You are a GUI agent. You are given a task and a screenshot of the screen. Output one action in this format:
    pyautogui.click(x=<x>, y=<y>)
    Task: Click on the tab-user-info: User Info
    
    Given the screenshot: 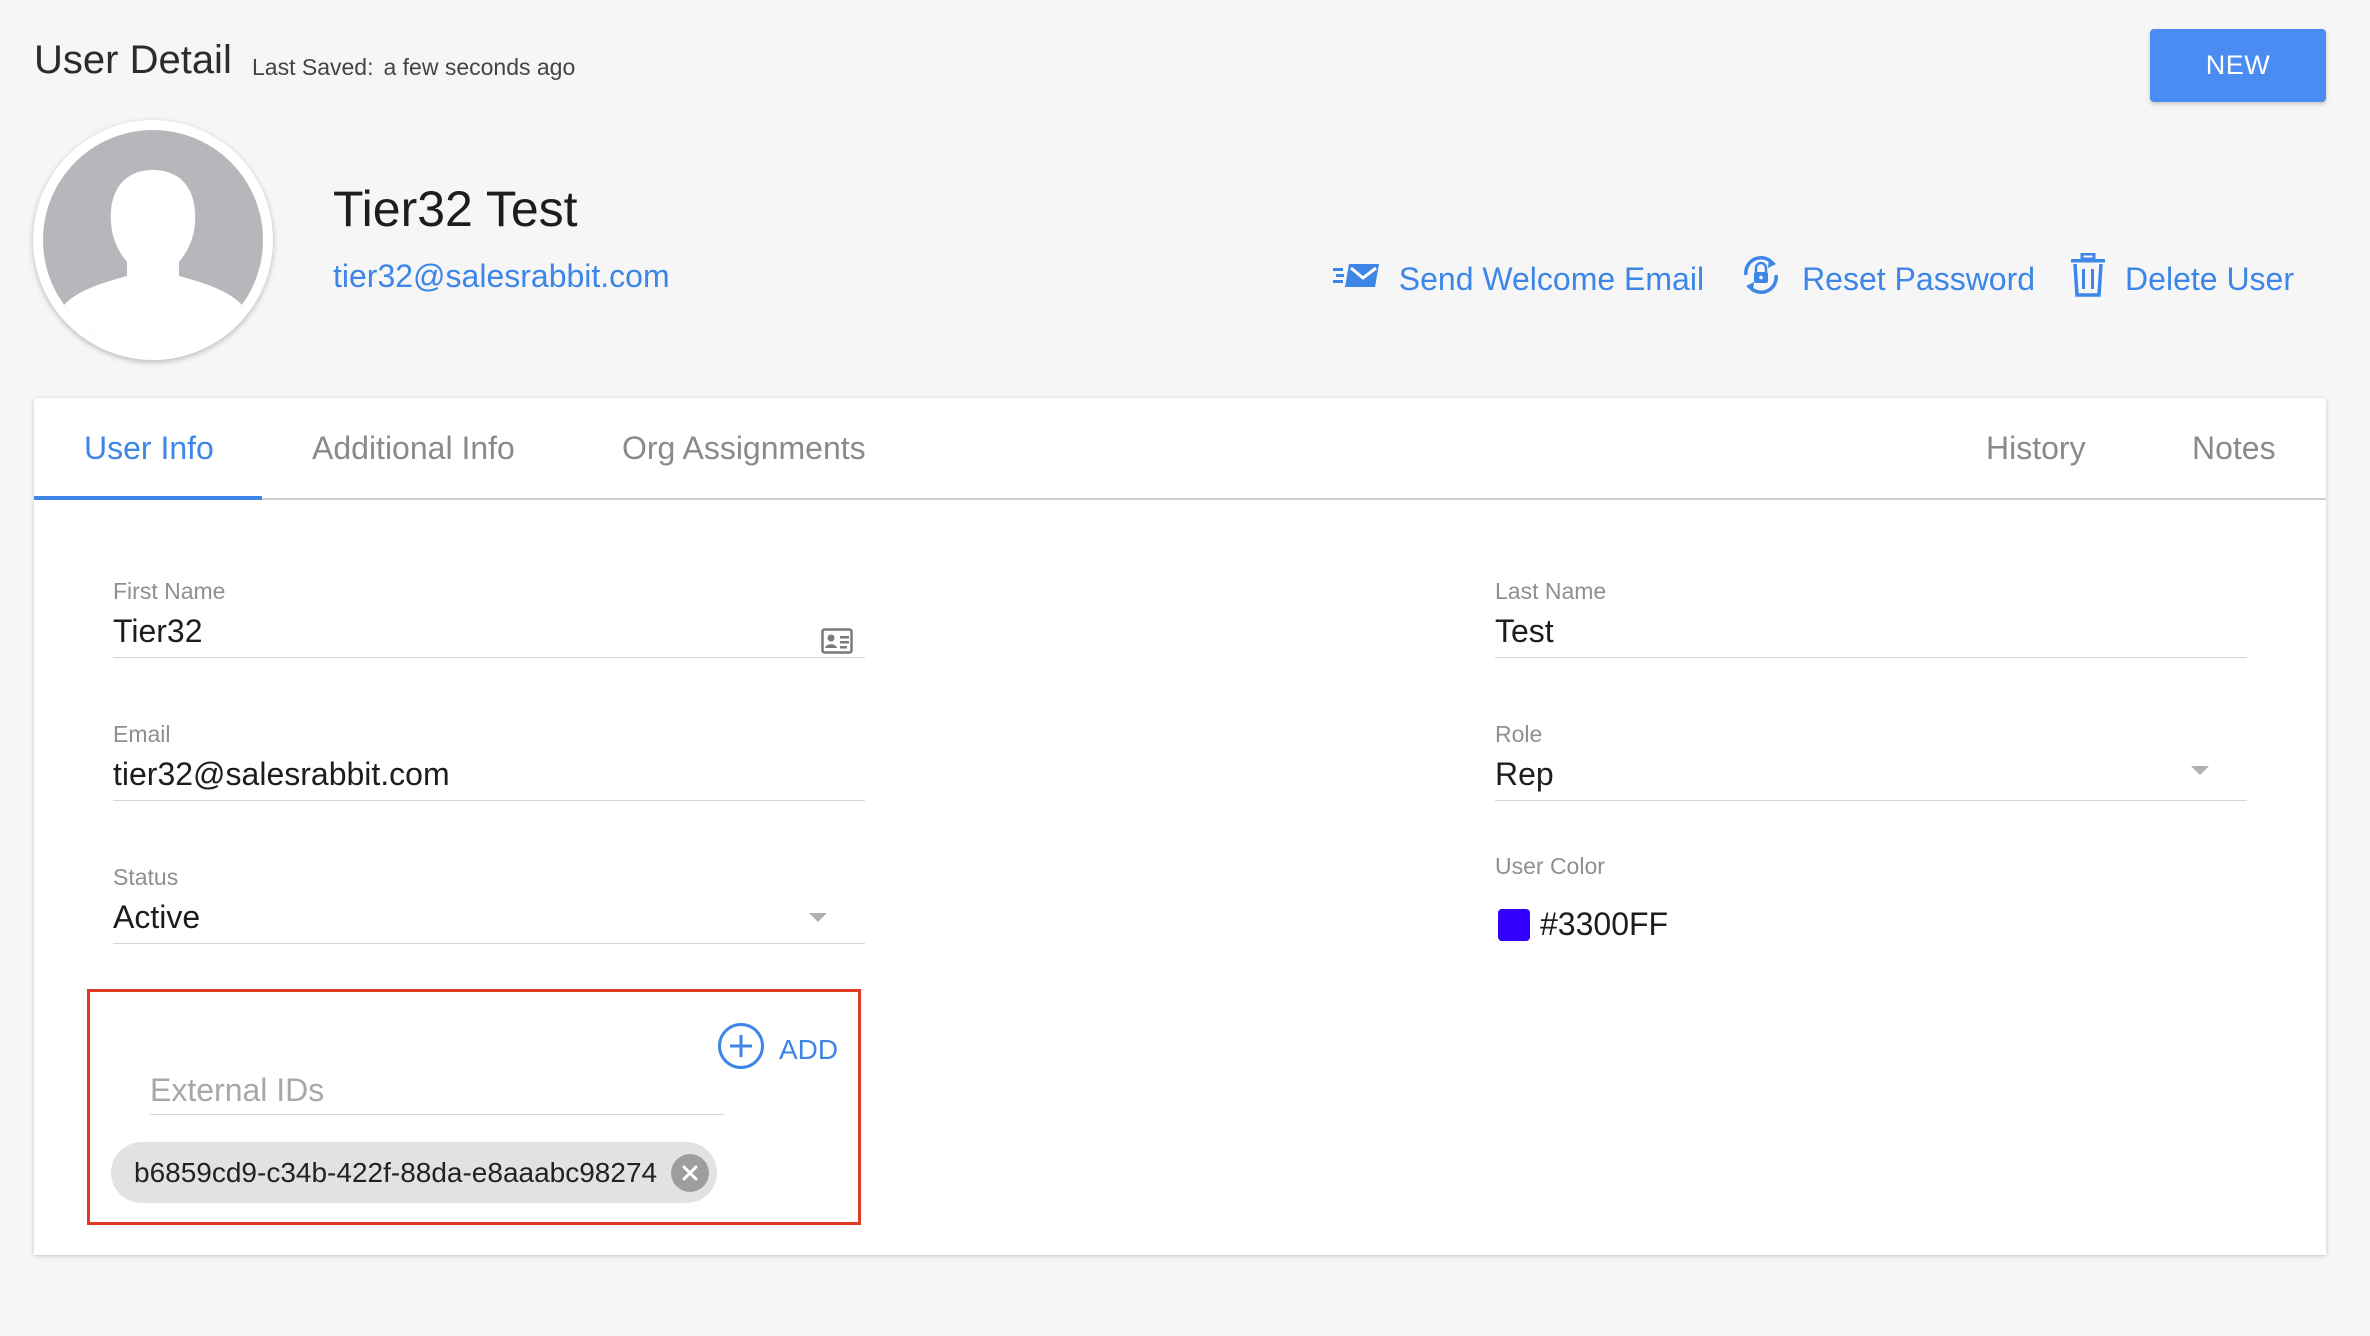 What is the action you would take?
    pyautogui.click(x=149, y=448)
    